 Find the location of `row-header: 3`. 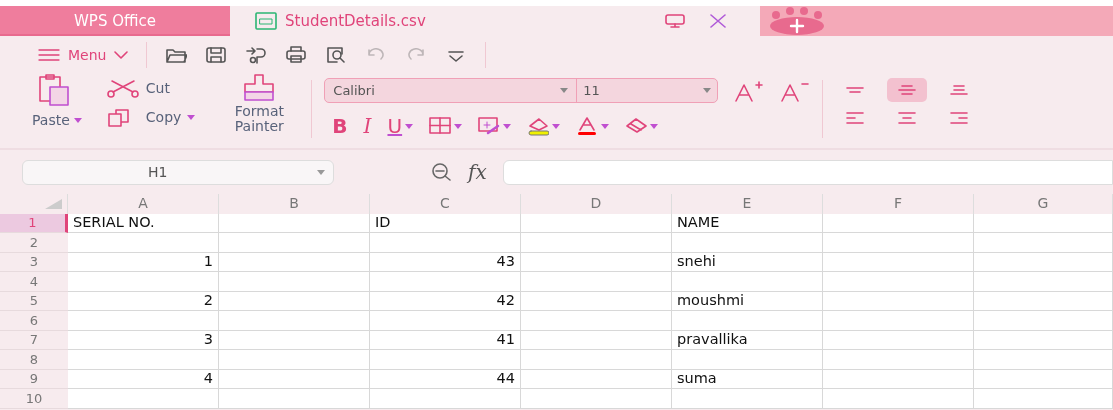

row-header: 3 is located at coordinates (34, 262).